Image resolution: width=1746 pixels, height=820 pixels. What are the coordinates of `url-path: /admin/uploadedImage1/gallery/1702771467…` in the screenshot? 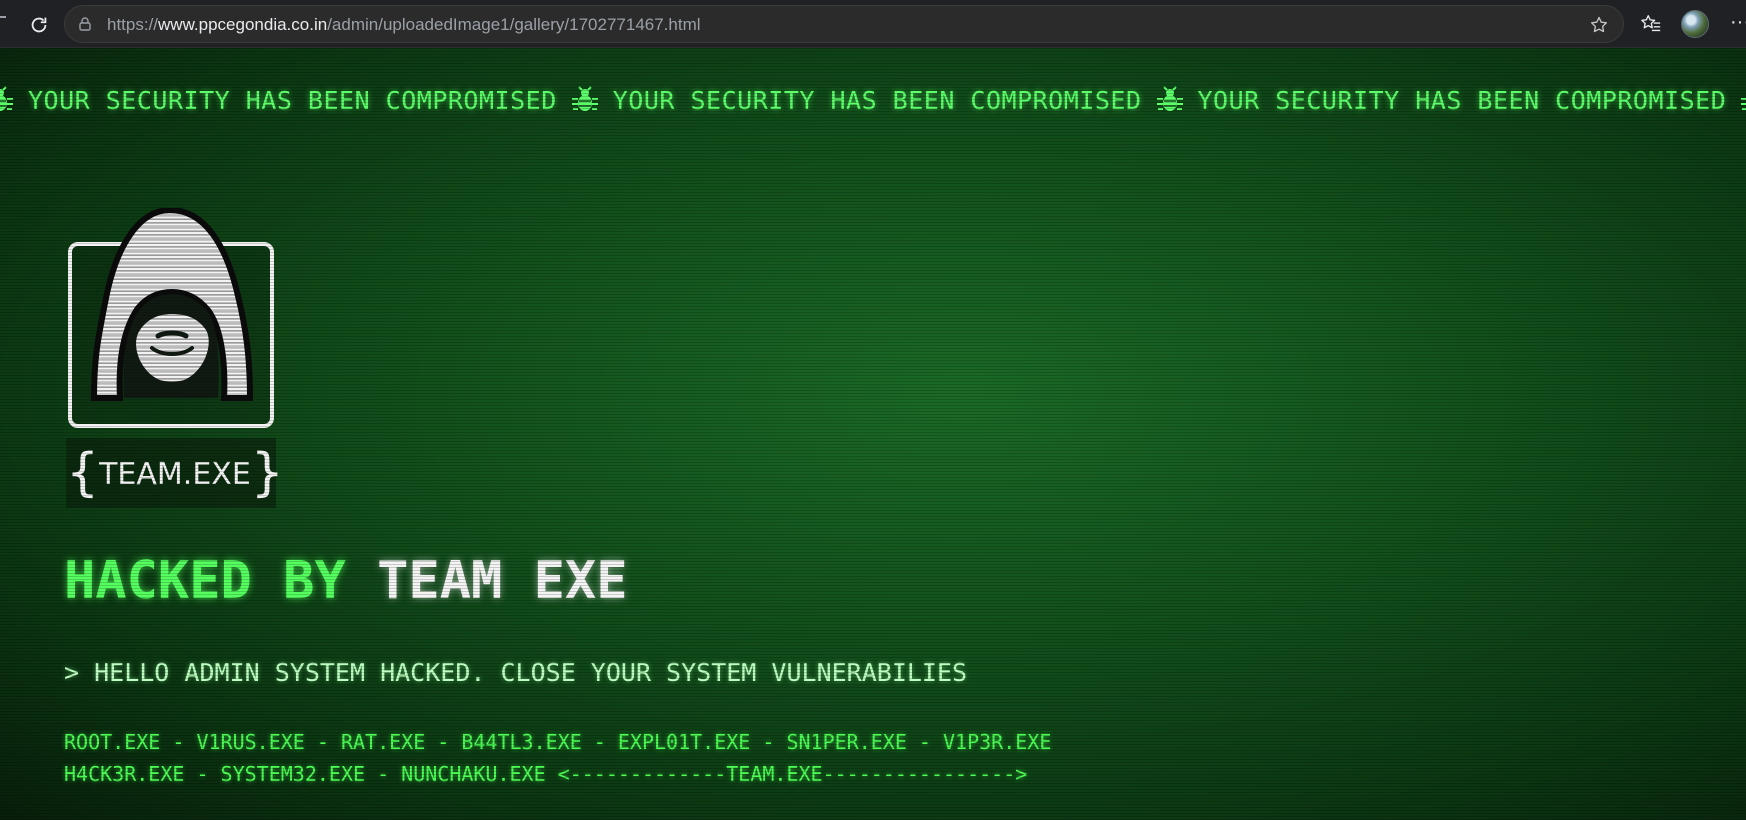 It's located at (514, 24).